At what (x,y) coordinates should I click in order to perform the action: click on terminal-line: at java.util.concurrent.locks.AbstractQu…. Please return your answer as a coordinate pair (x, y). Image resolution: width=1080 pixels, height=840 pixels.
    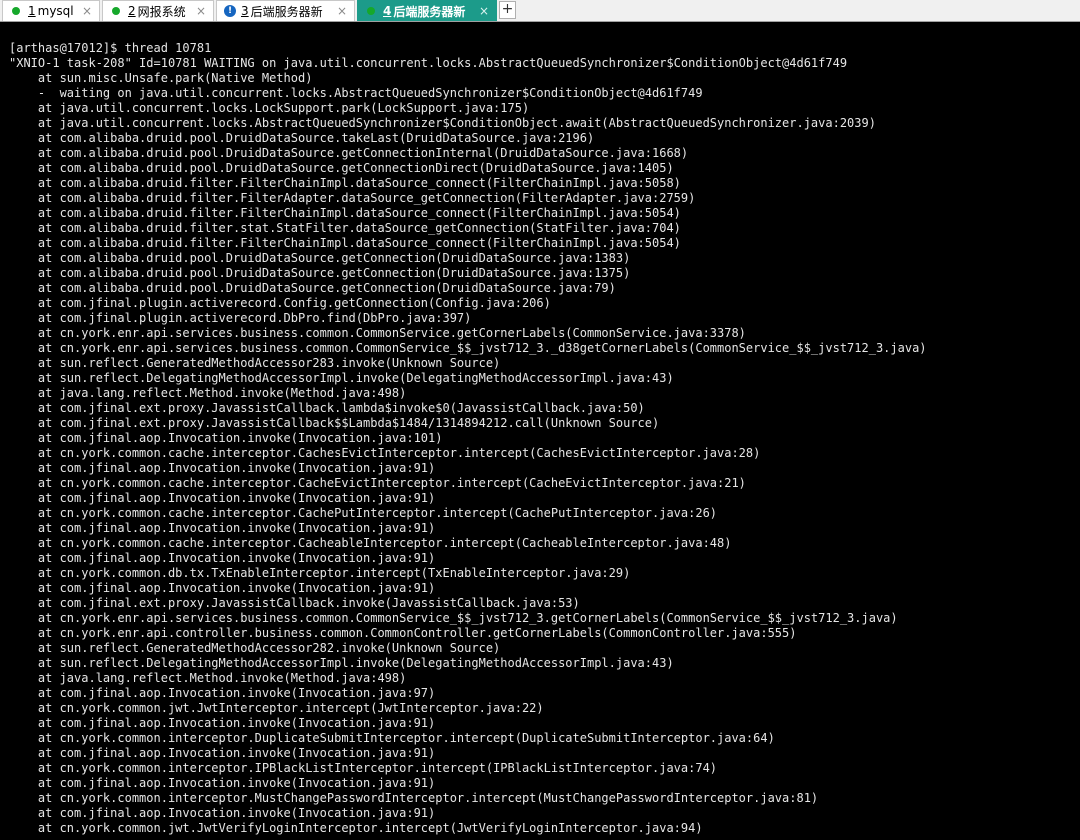
    Looking at the image, I should click on (442, 123).